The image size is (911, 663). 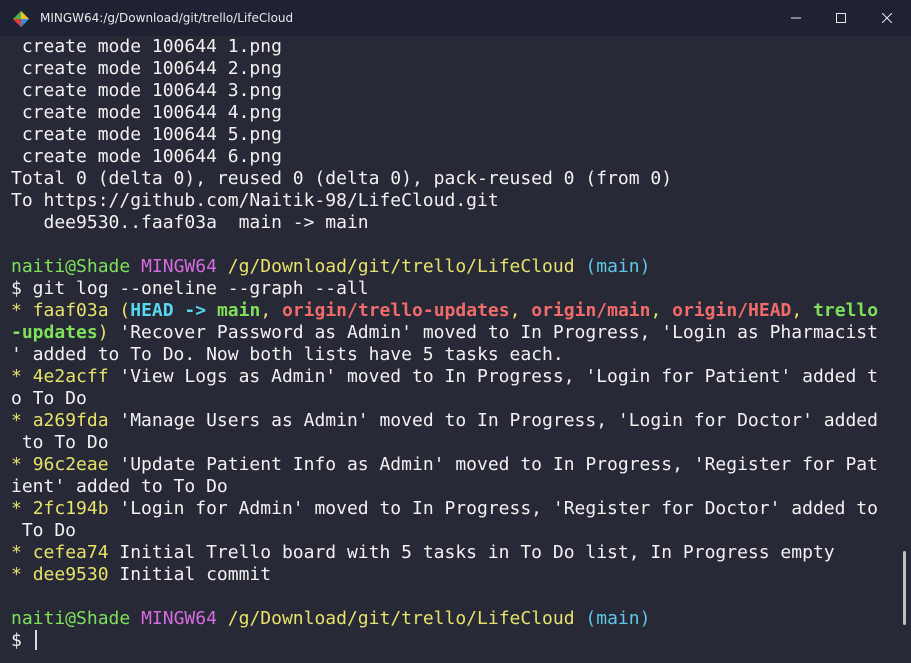 What do you see at coordinates (22, 640) in the screenshot?
I see `prompt-symbol: $` at bounding box center [22, 640].